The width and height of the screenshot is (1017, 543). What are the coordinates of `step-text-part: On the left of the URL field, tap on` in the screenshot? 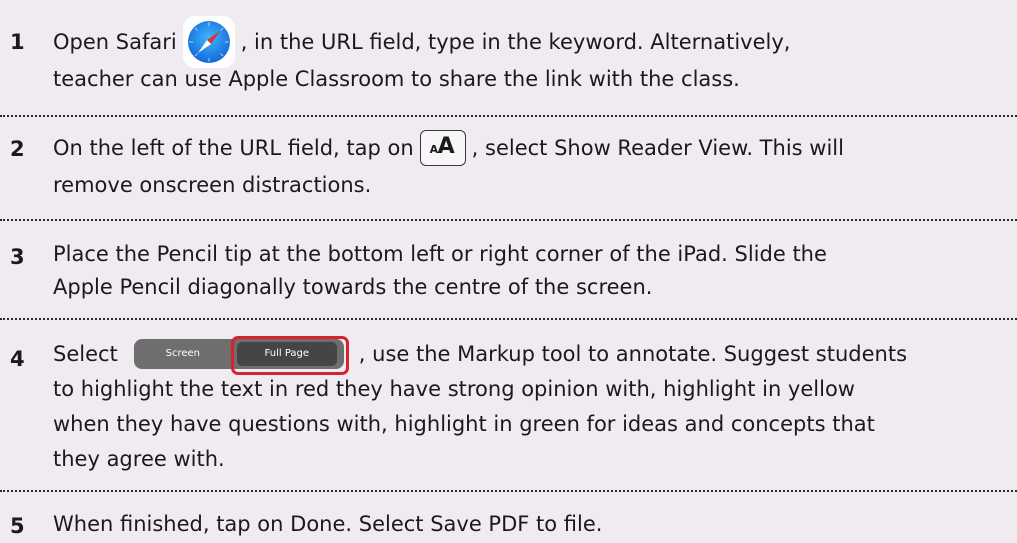 It's located at (233, 148).